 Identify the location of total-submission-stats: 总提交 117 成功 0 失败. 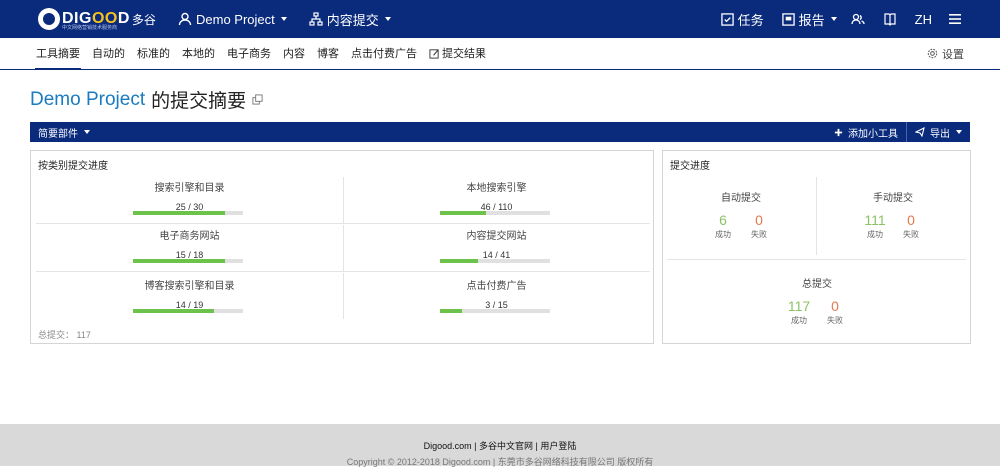
(817, 300).